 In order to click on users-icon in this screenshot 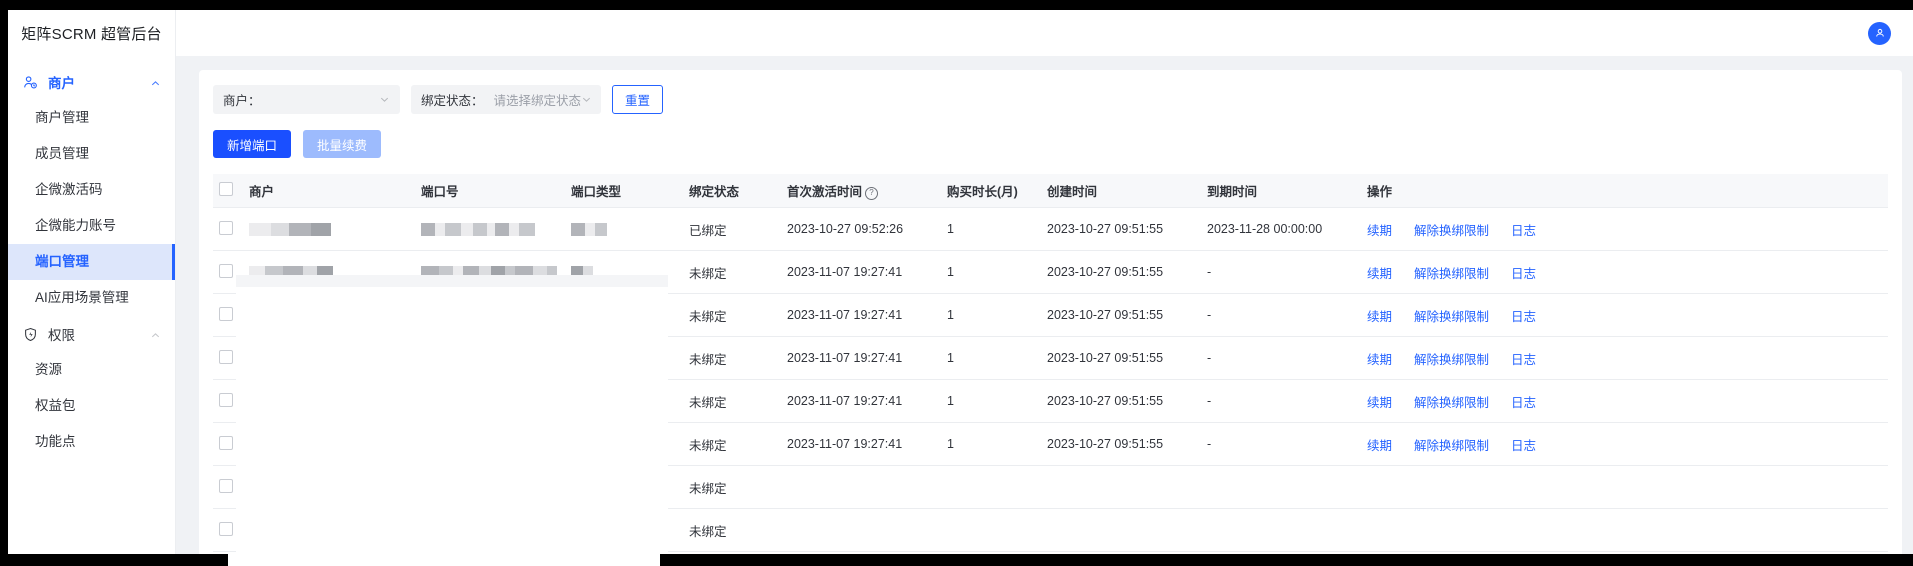, I will do `click(30, 82)`.